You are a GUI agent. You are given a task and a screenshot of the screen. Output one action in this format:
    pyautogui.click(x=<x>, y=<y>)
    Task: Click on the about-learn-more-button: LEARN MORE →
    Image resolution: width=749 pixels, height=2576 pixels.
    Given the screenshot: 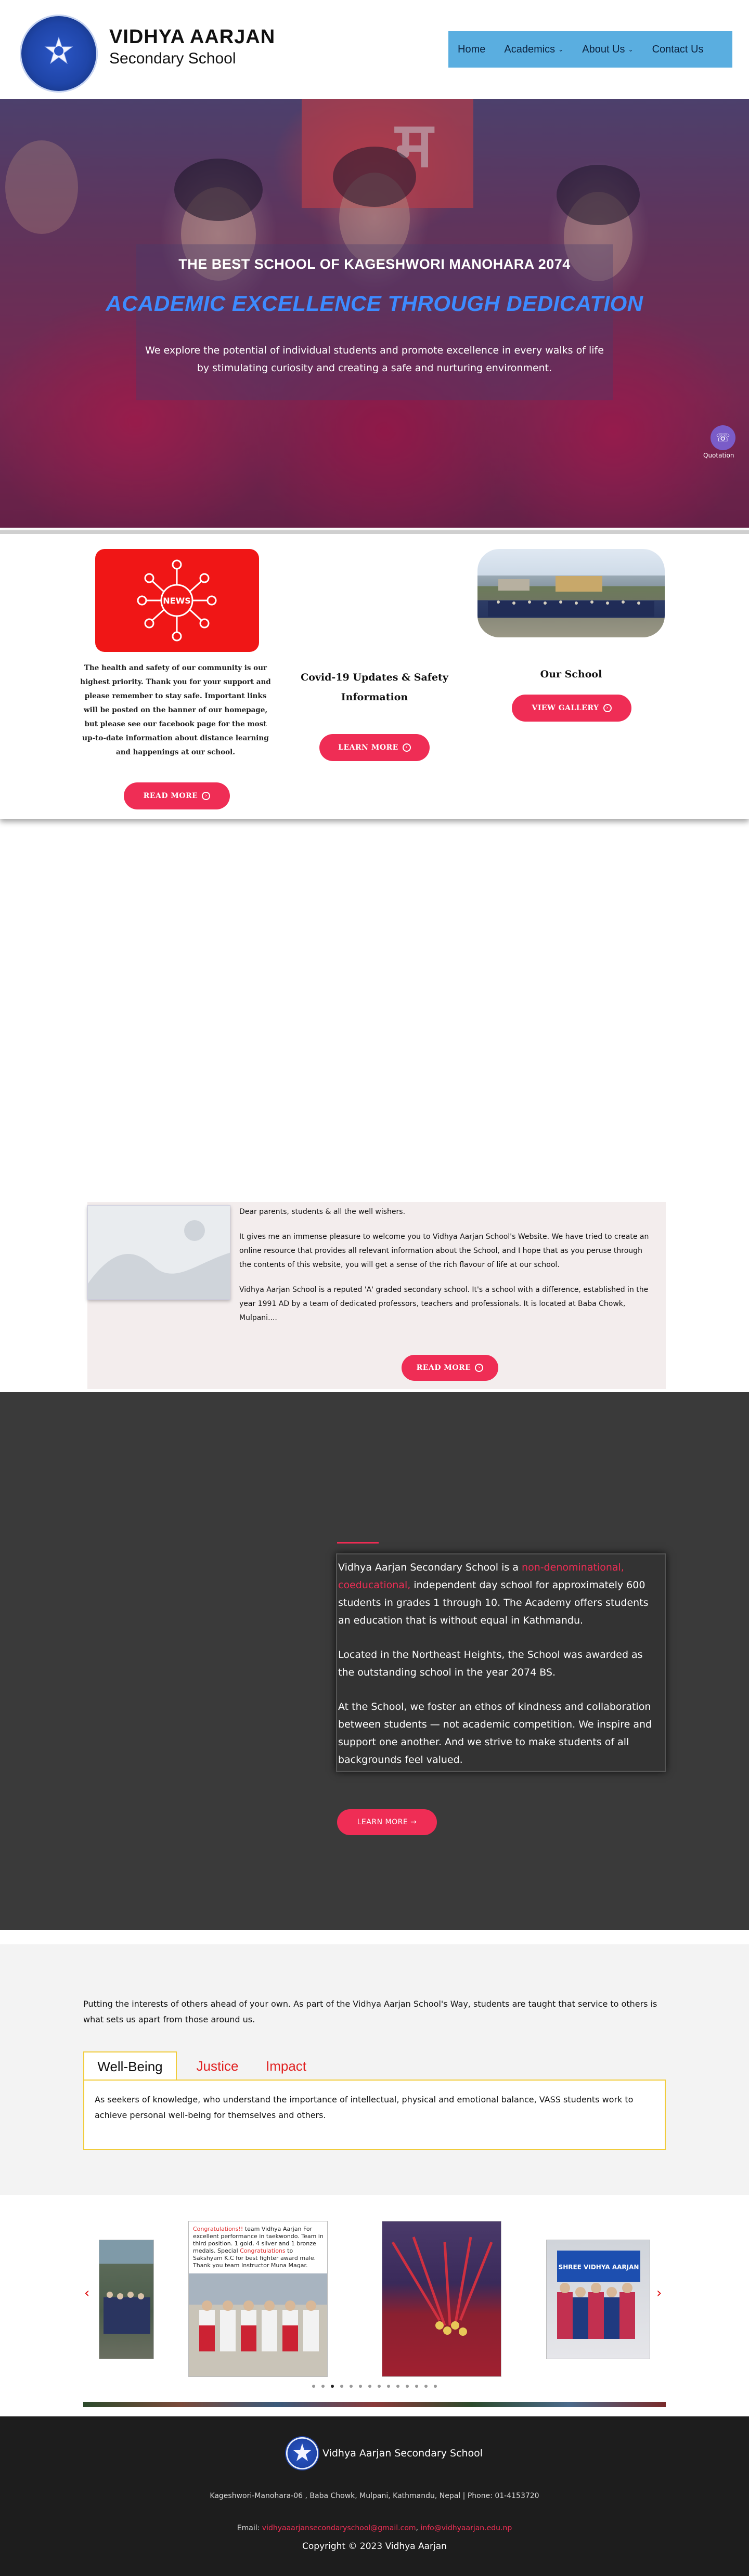 What is the action you would take?
    pyautogui.click(x=387, y=1822)
    